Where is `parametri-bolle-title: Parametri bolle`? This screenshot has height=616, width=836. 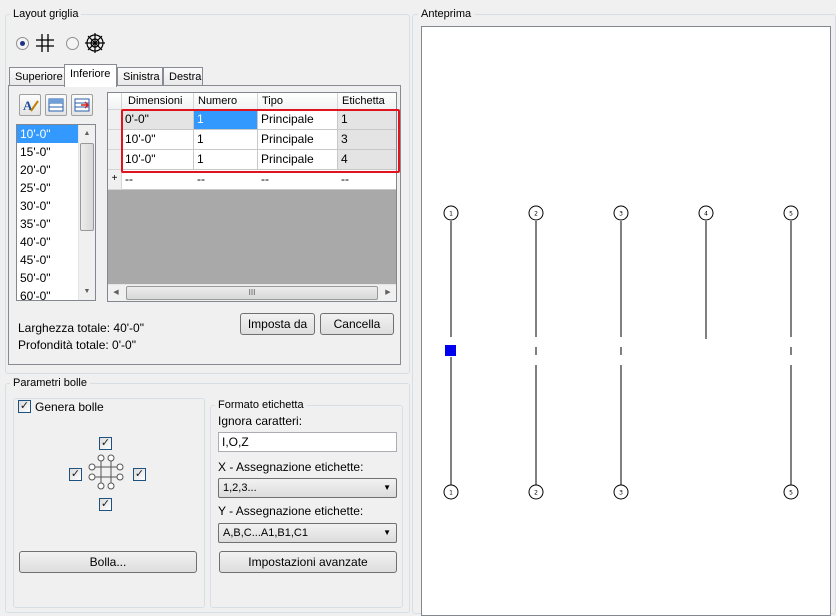
parametri-bolle-title: Parametri bolle is located at coordinates (50, 383).